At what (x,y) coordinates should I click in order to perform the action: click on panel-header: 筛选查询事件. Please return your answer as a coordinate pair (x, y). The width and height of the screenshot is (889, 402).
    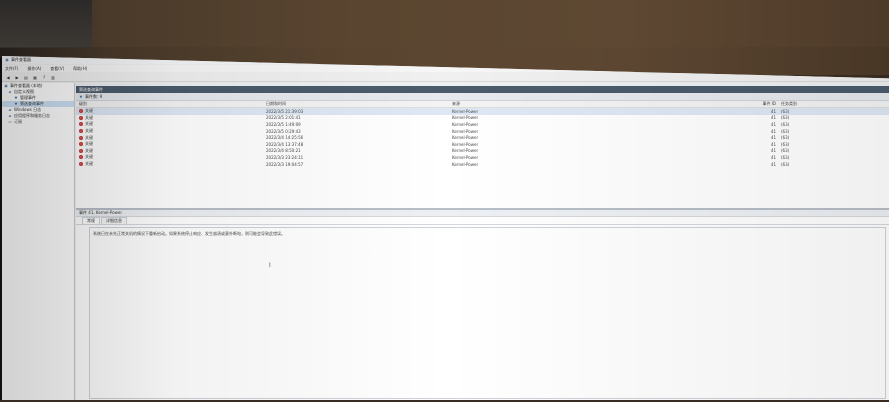
    Looking at the image, I should click on (482, 89).